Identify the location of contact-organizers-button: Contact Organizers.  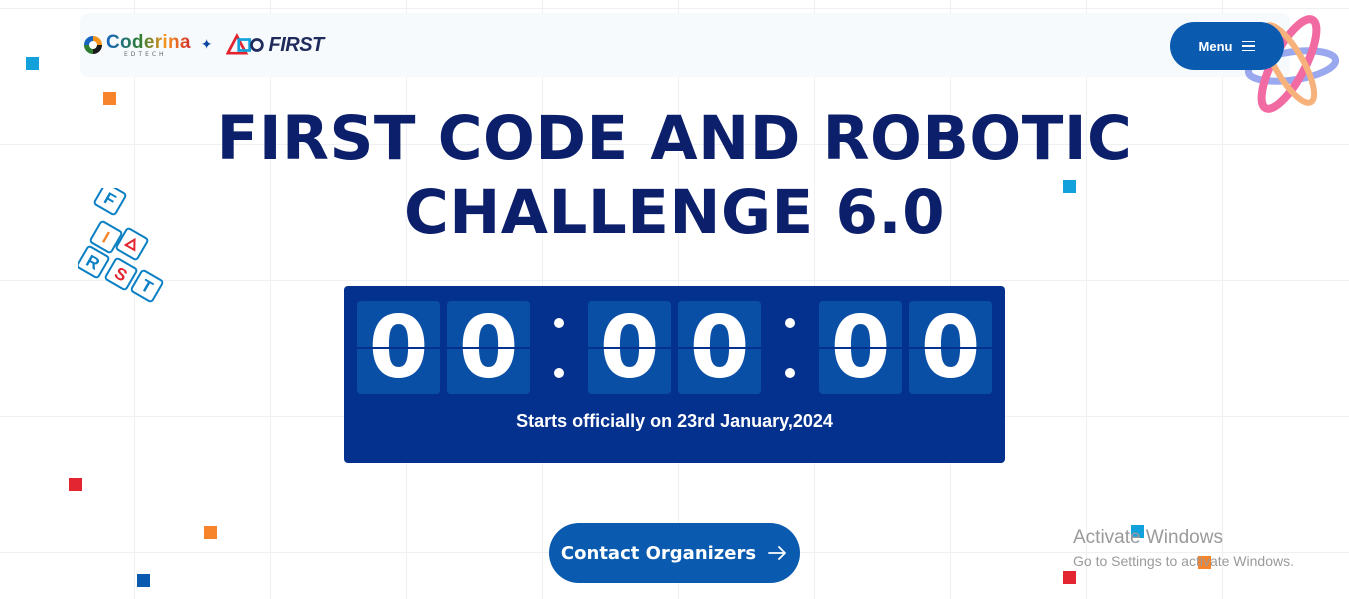
(674, 553).